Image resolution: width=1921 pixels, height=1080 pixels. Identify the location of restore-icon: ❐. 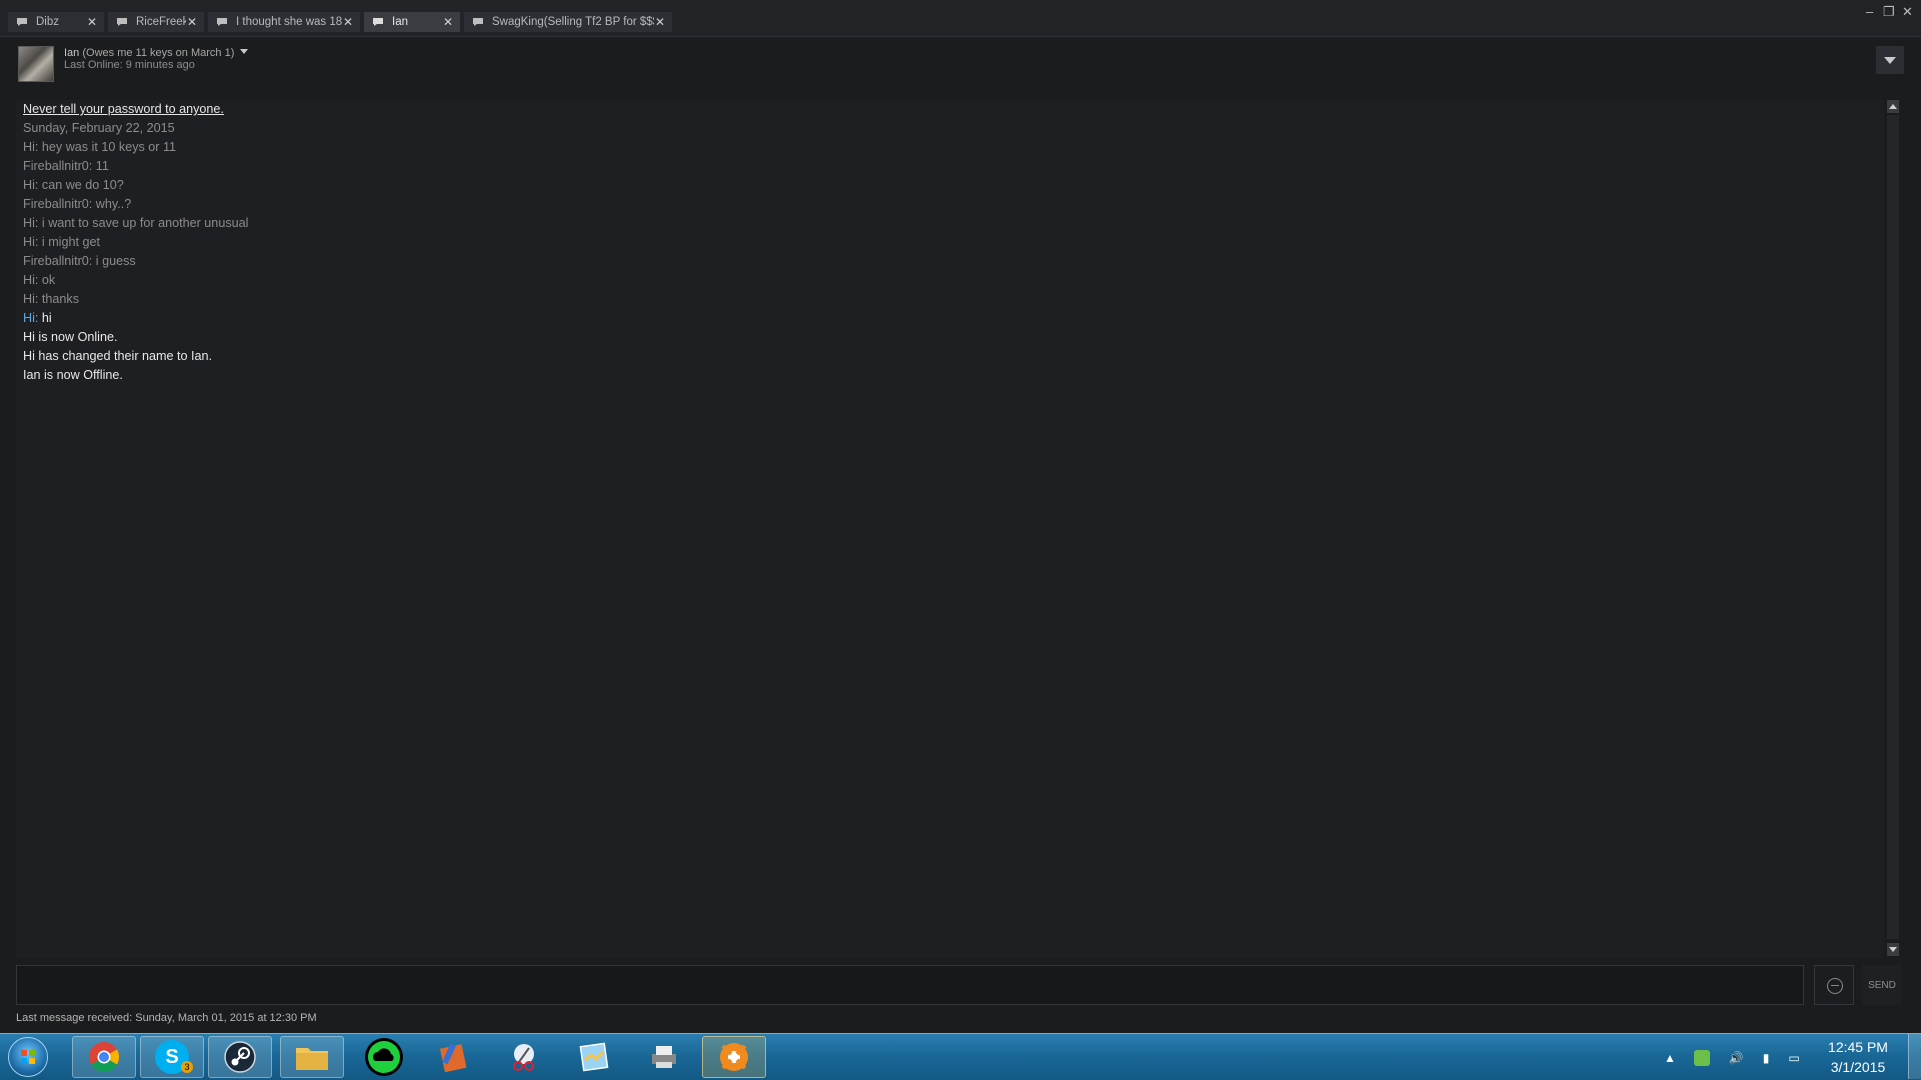
(1889, 12).